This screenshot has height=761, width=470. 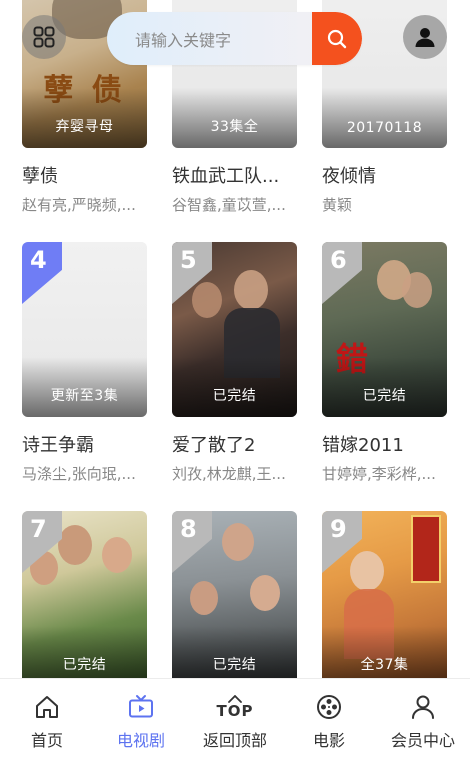 I want to click on drama-title: 孽债, so click(x=84, y=175).